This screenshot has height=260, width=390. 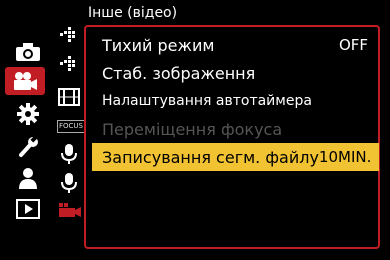 I want to click on menu-item-label: Тихий режим, so click(x=158, y=45).